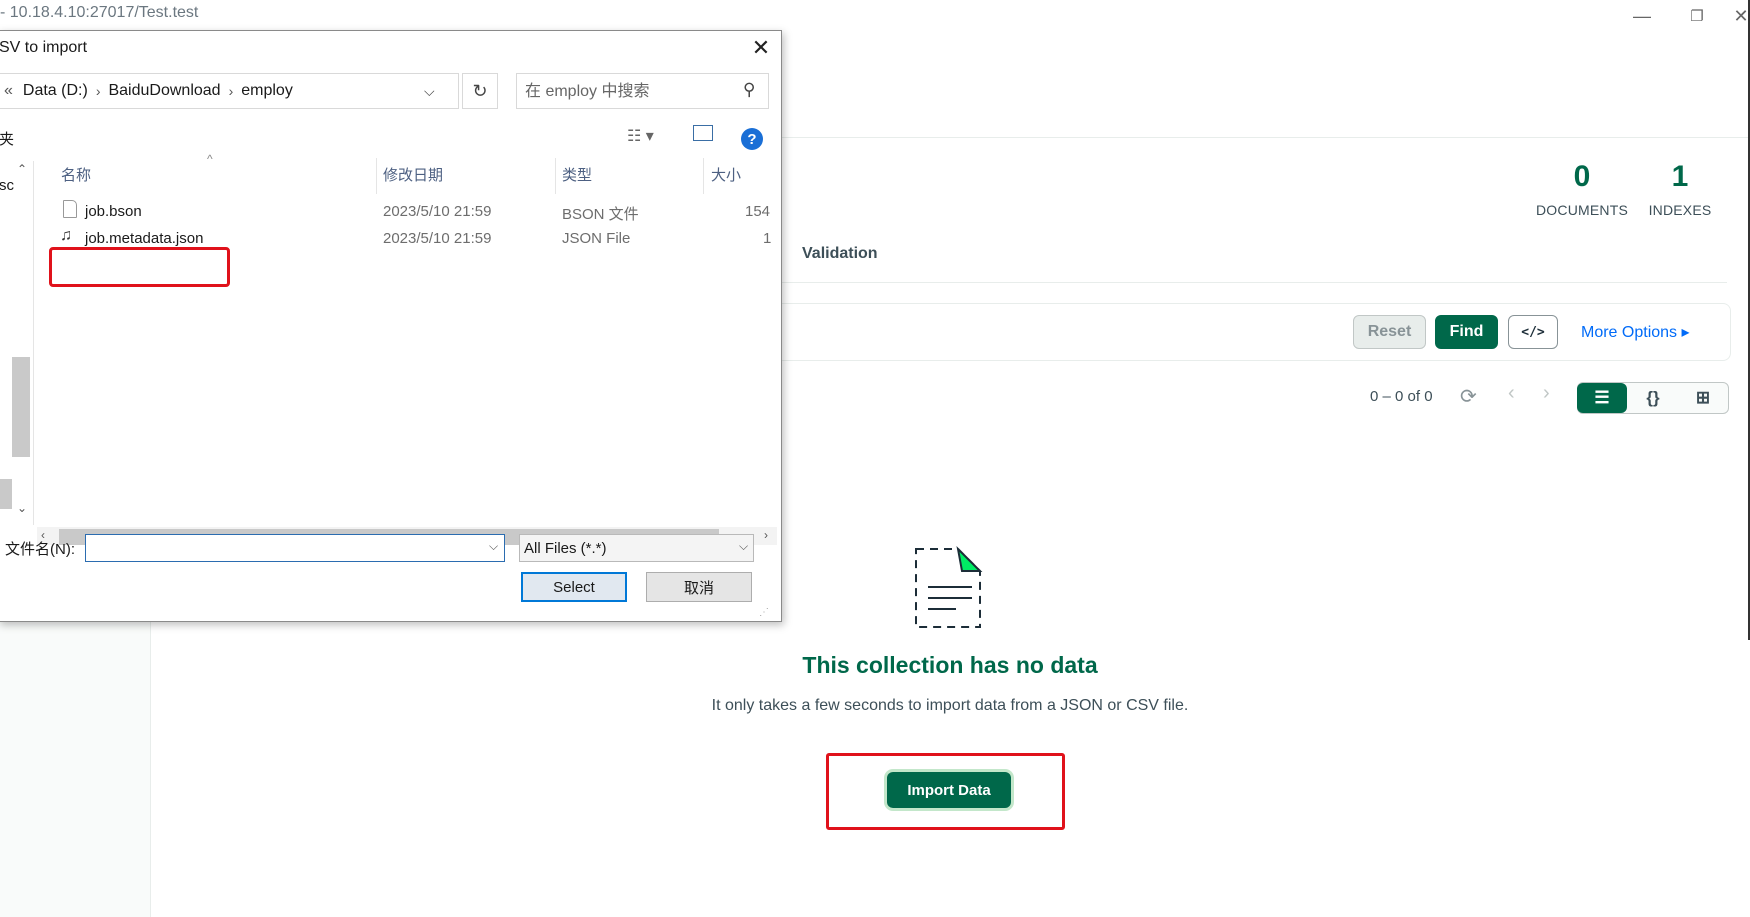 The image size is (1750, 917). What do you see at coordinates (1703, 398) in the screenshot?
I see `table-view-icon: ⊞` at bounding box center [1703, 398].